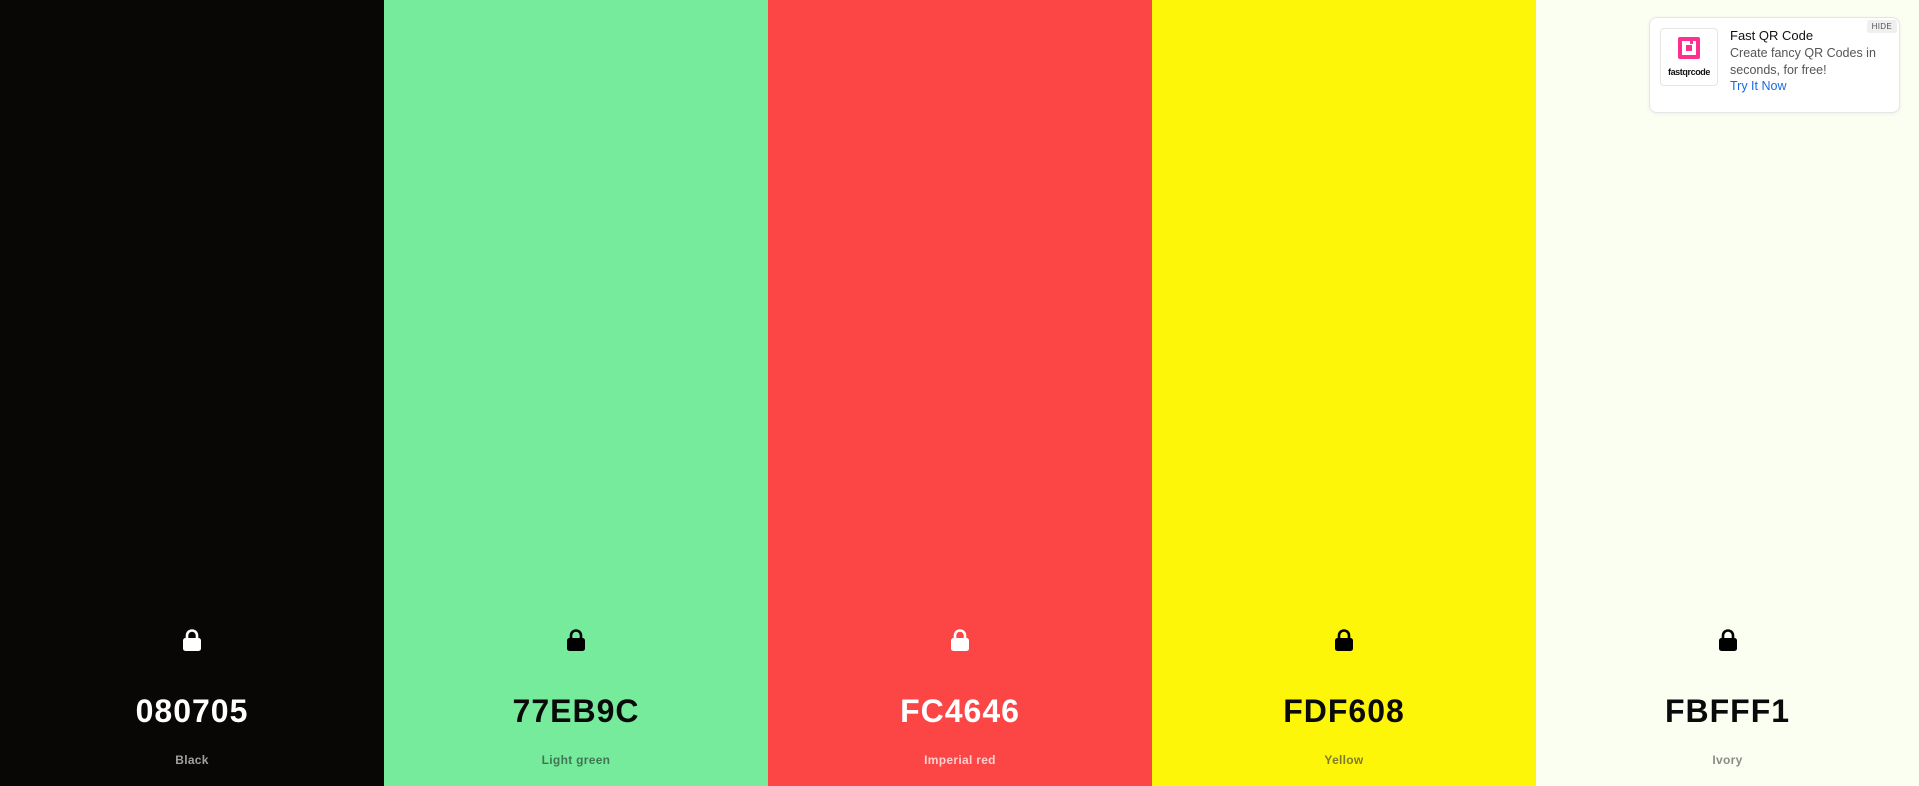 Image resolution: width=1919 pixels, height=786 pixels. What do you see at coordinates (1727, 760) in the screenshot?
I see `color-name: Ivory` at bounding box center [1727, 760].